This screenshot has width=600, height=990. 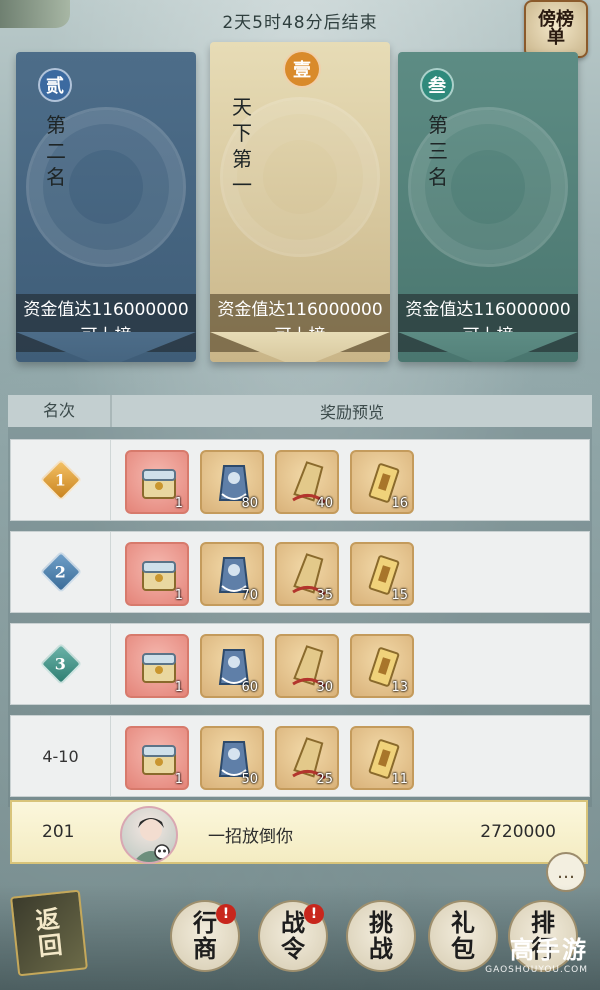 I want to click on back-button: 返回, so click(x=49, y=933).